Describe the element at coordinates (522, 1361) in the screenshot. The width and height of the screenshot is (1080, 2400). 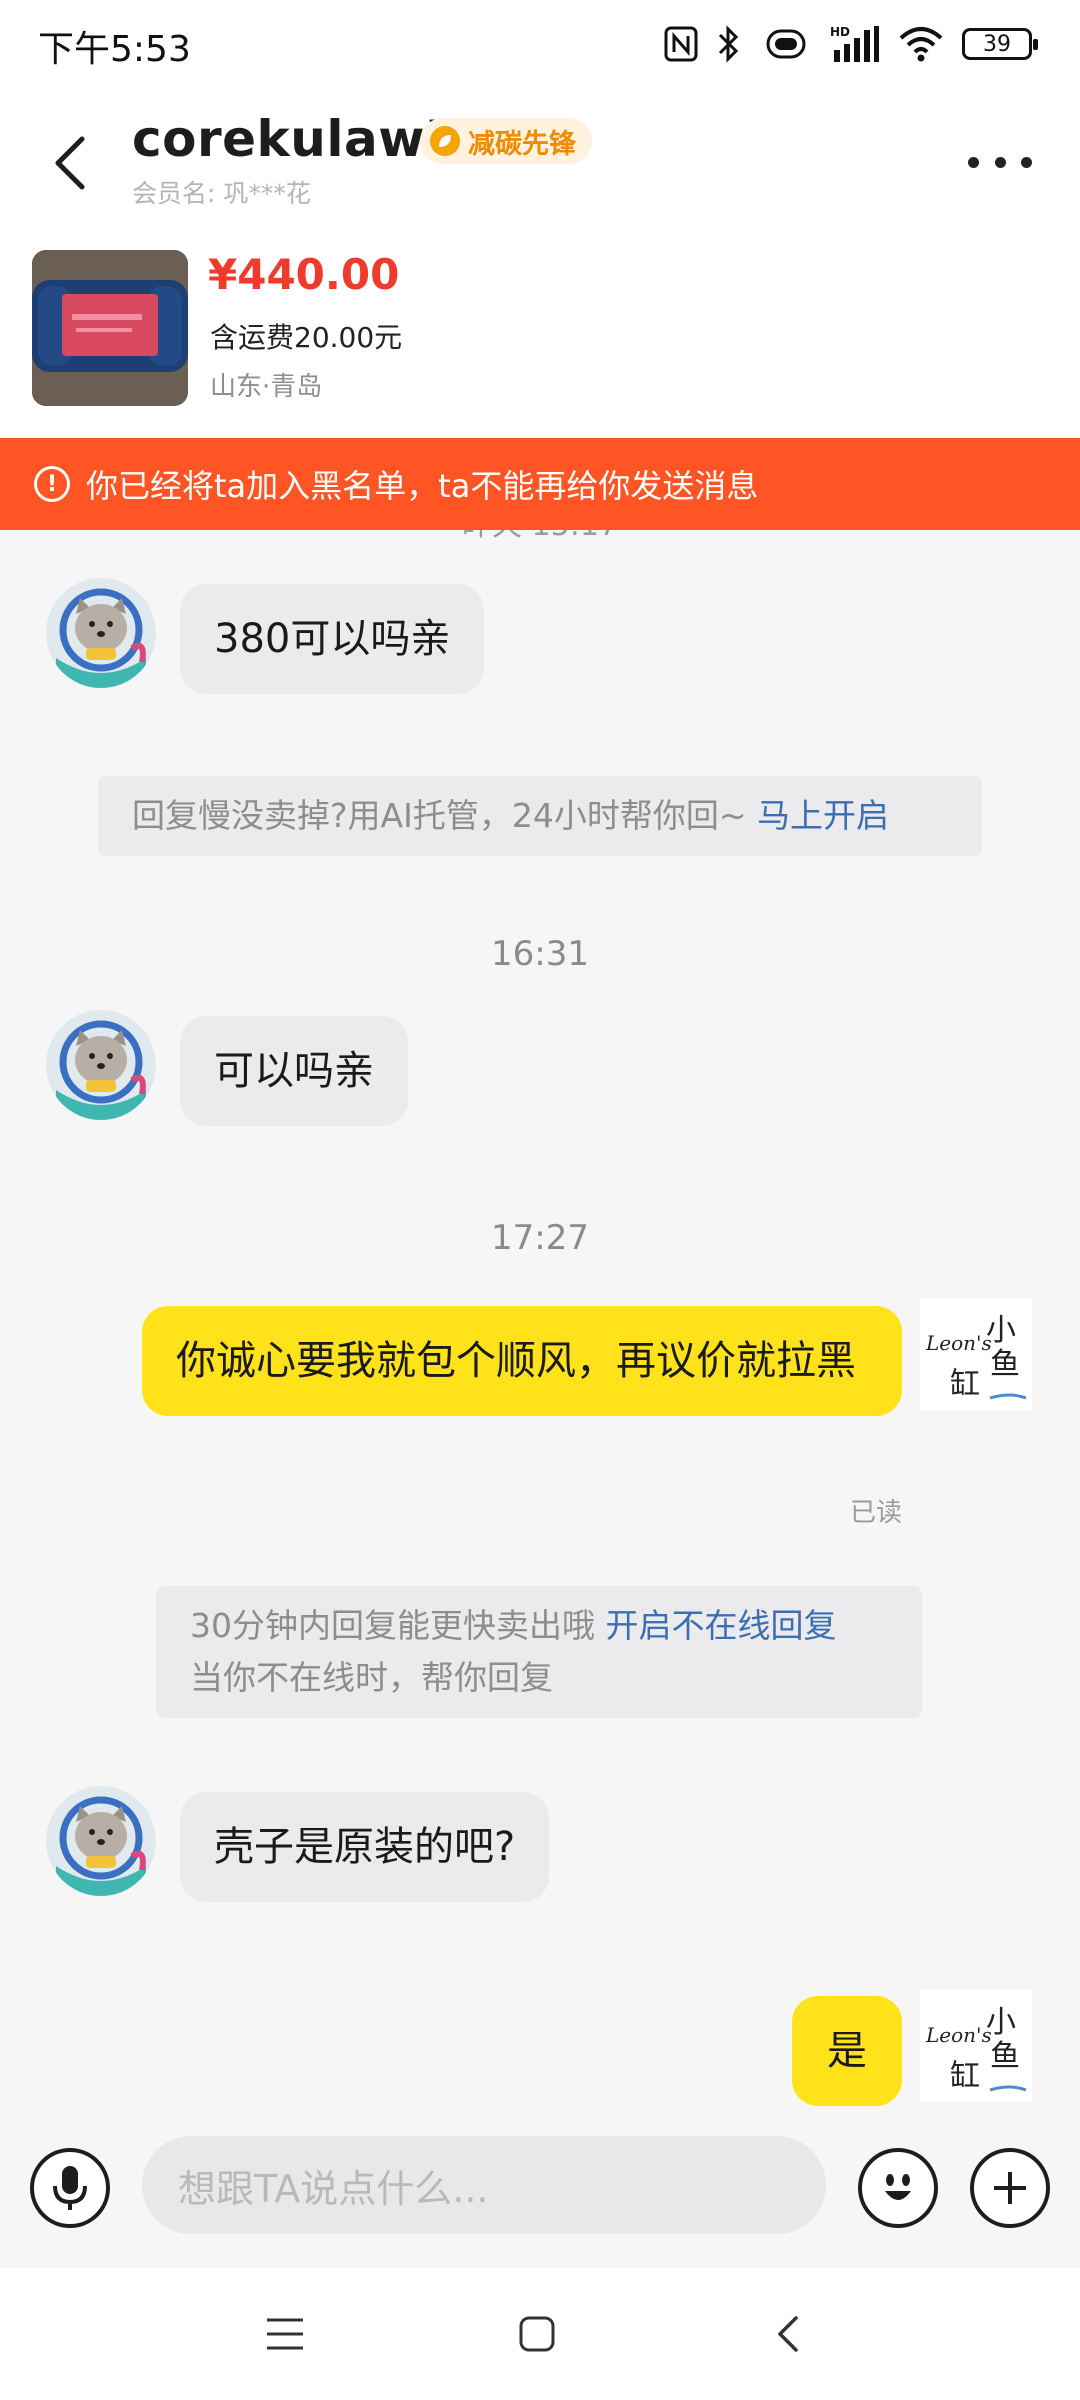
I see `my-message-bubble-1: 你诚心要我就包个顺风，再议价就拉黑` at that location.